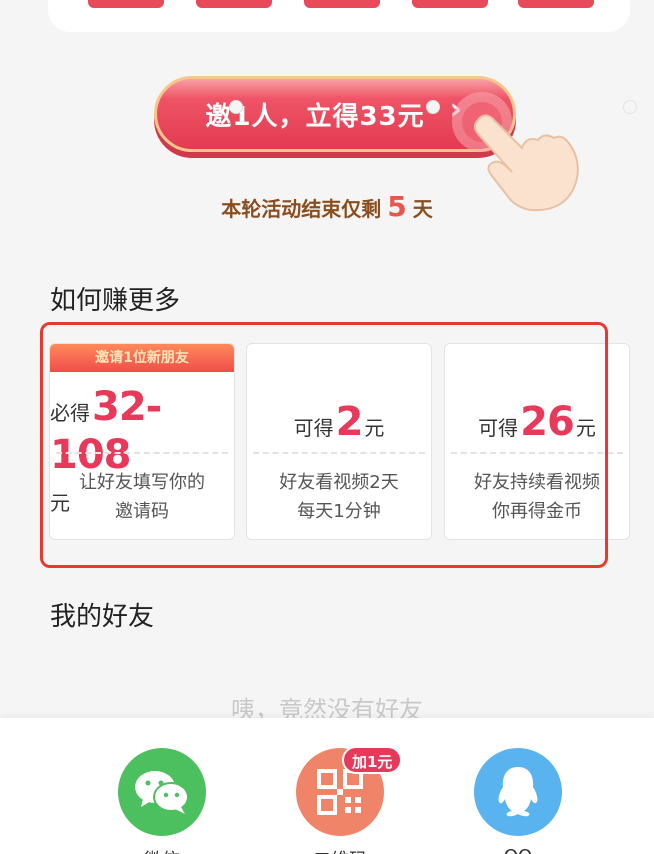 Image resolution: width=654 pixels, height=854 pixels. Describe the element at coordinates (102, 617) in the screenshot. I see `section-title-my-friends: 我的好友` at that location.